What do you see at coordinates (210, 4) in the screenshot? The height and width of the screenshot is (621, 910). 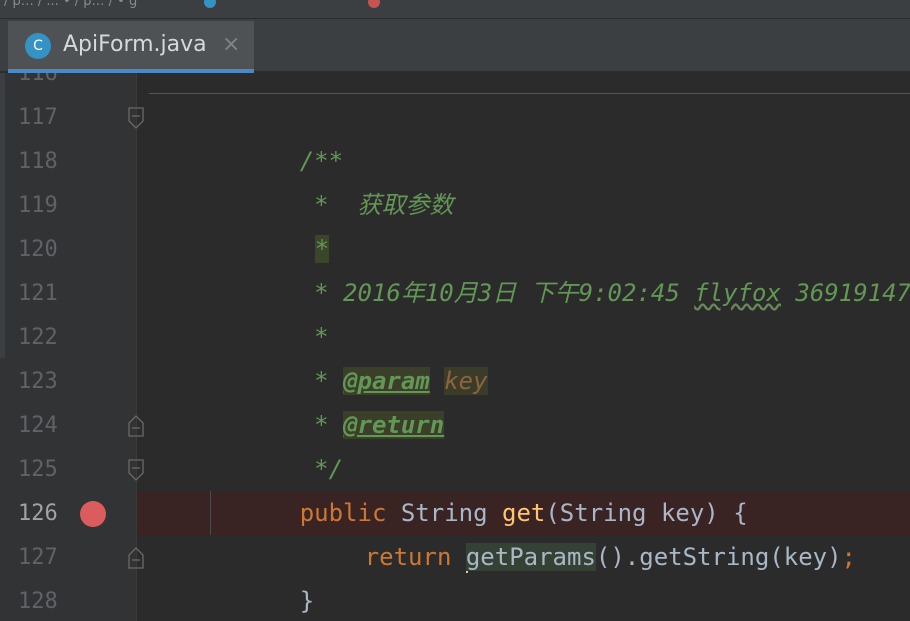 I see `class-icon` at bounding box center [210, 4].